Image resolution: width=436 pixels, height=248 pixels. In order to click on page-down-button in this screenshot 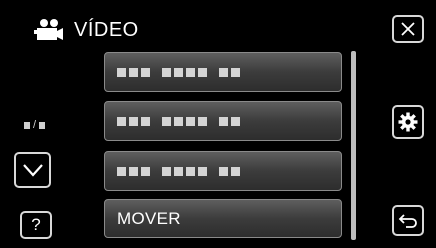, I will do `click(32, 170)`.